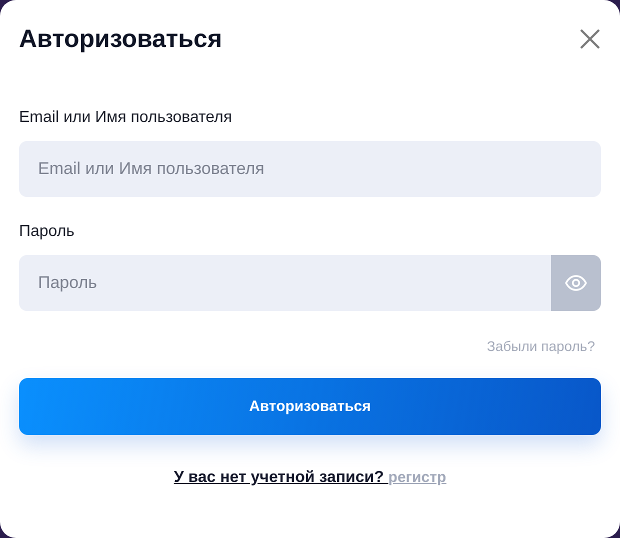  I want to click on text-field: Email или Имя пользователя, so click(310, 169).